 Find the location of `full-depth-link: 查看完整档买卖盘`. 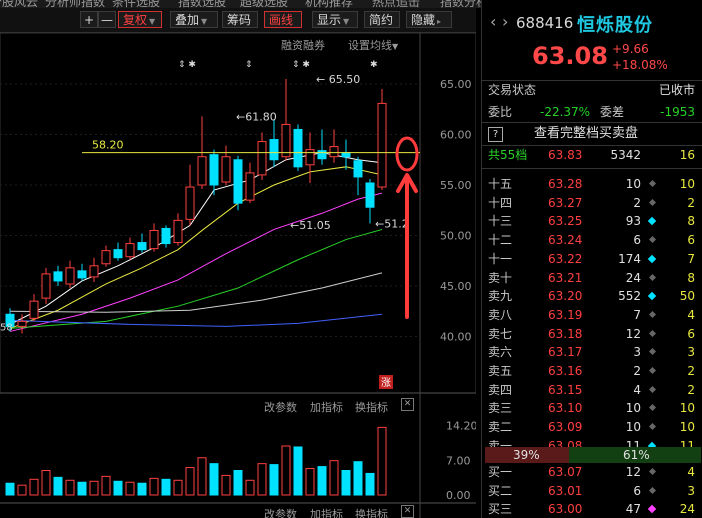

full-depth-link: 查看完整档买卖盘 is located at coordinates (592, 134).